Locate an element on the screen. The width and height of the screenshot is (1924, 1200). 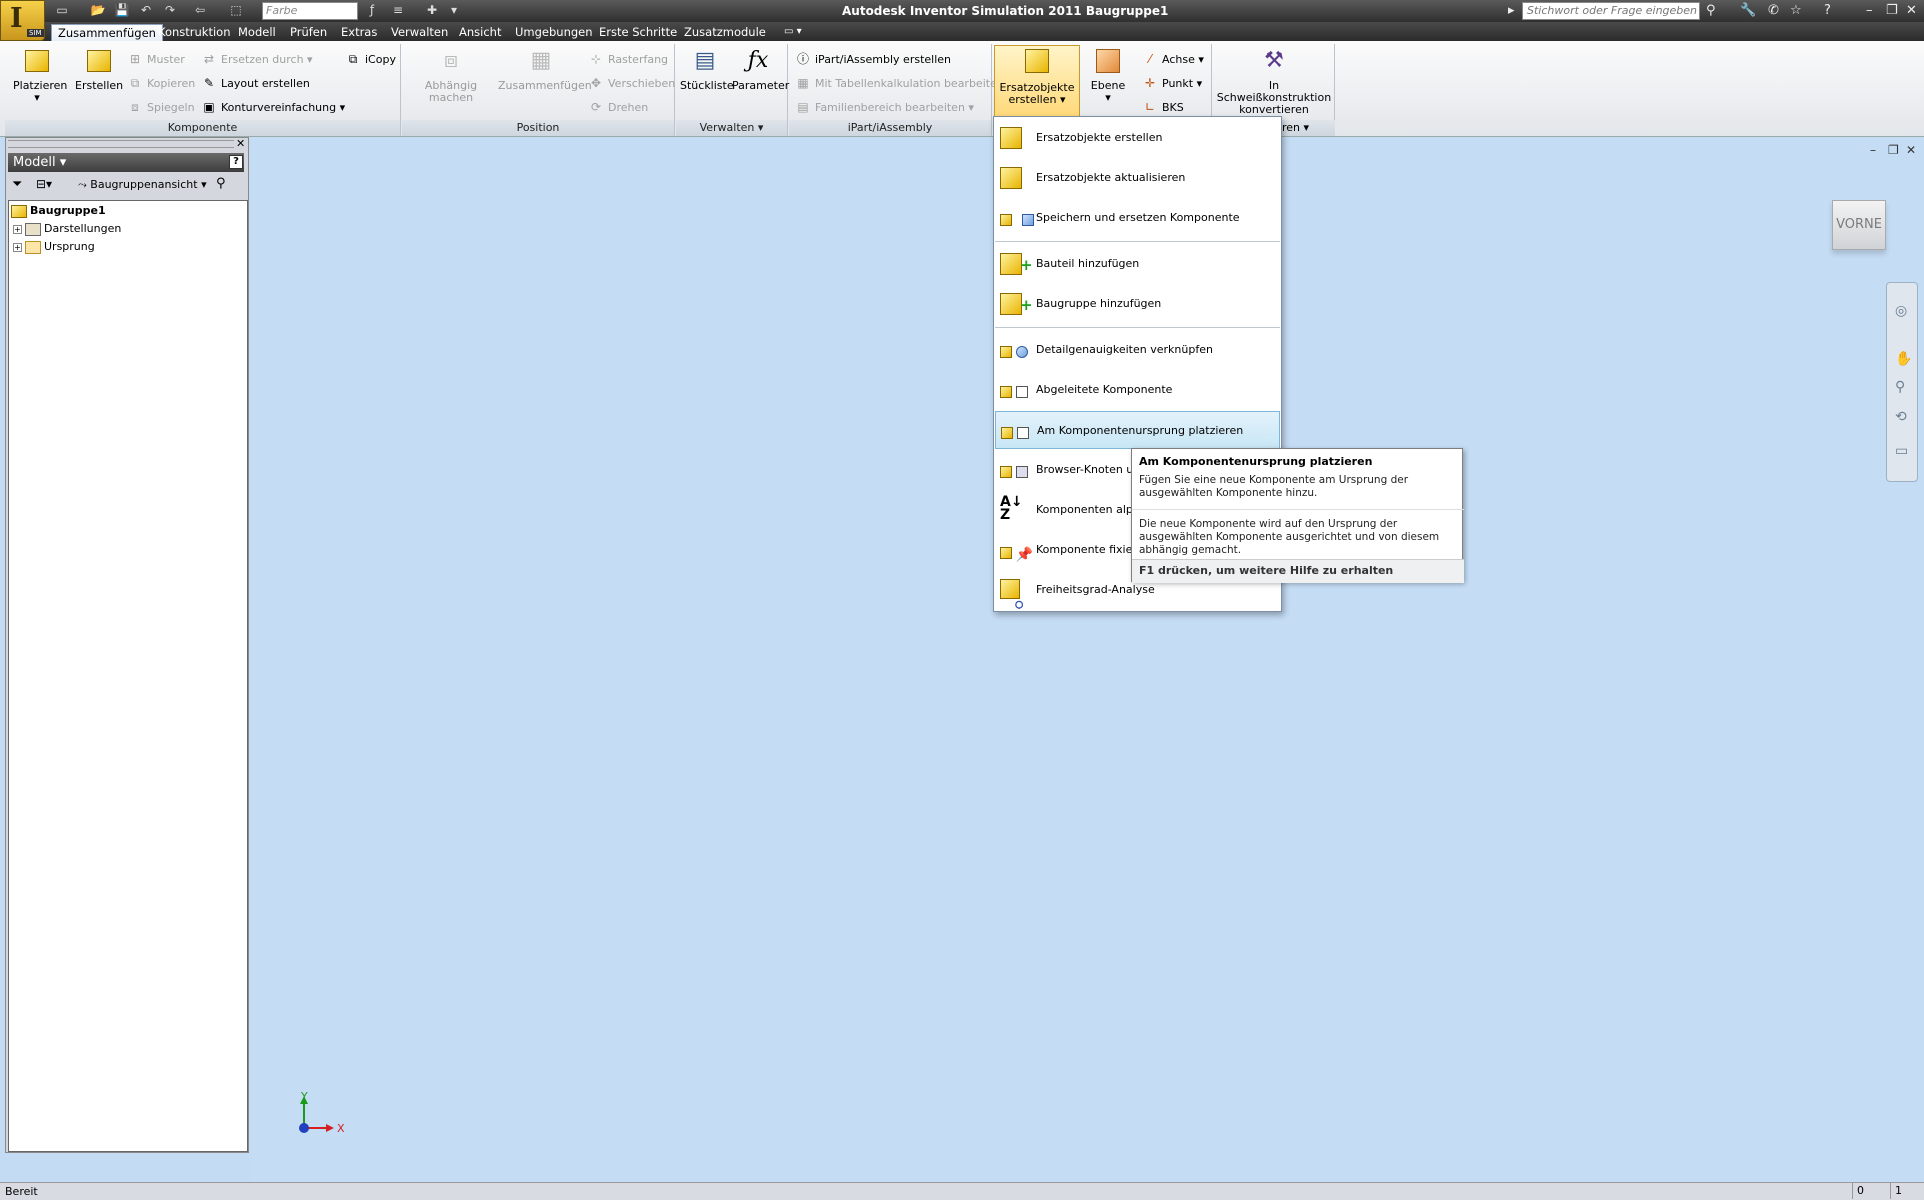
browser-close-icon: ✕ is located at coordinates (240, 143).